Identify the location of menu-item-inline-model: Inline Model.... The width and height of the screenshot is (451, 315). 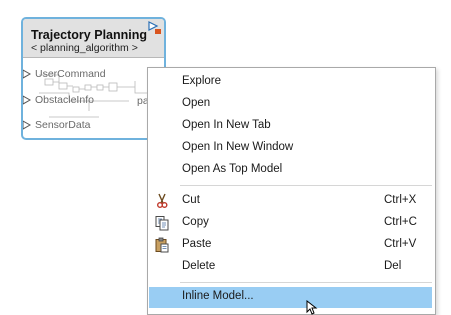
(290, 297).